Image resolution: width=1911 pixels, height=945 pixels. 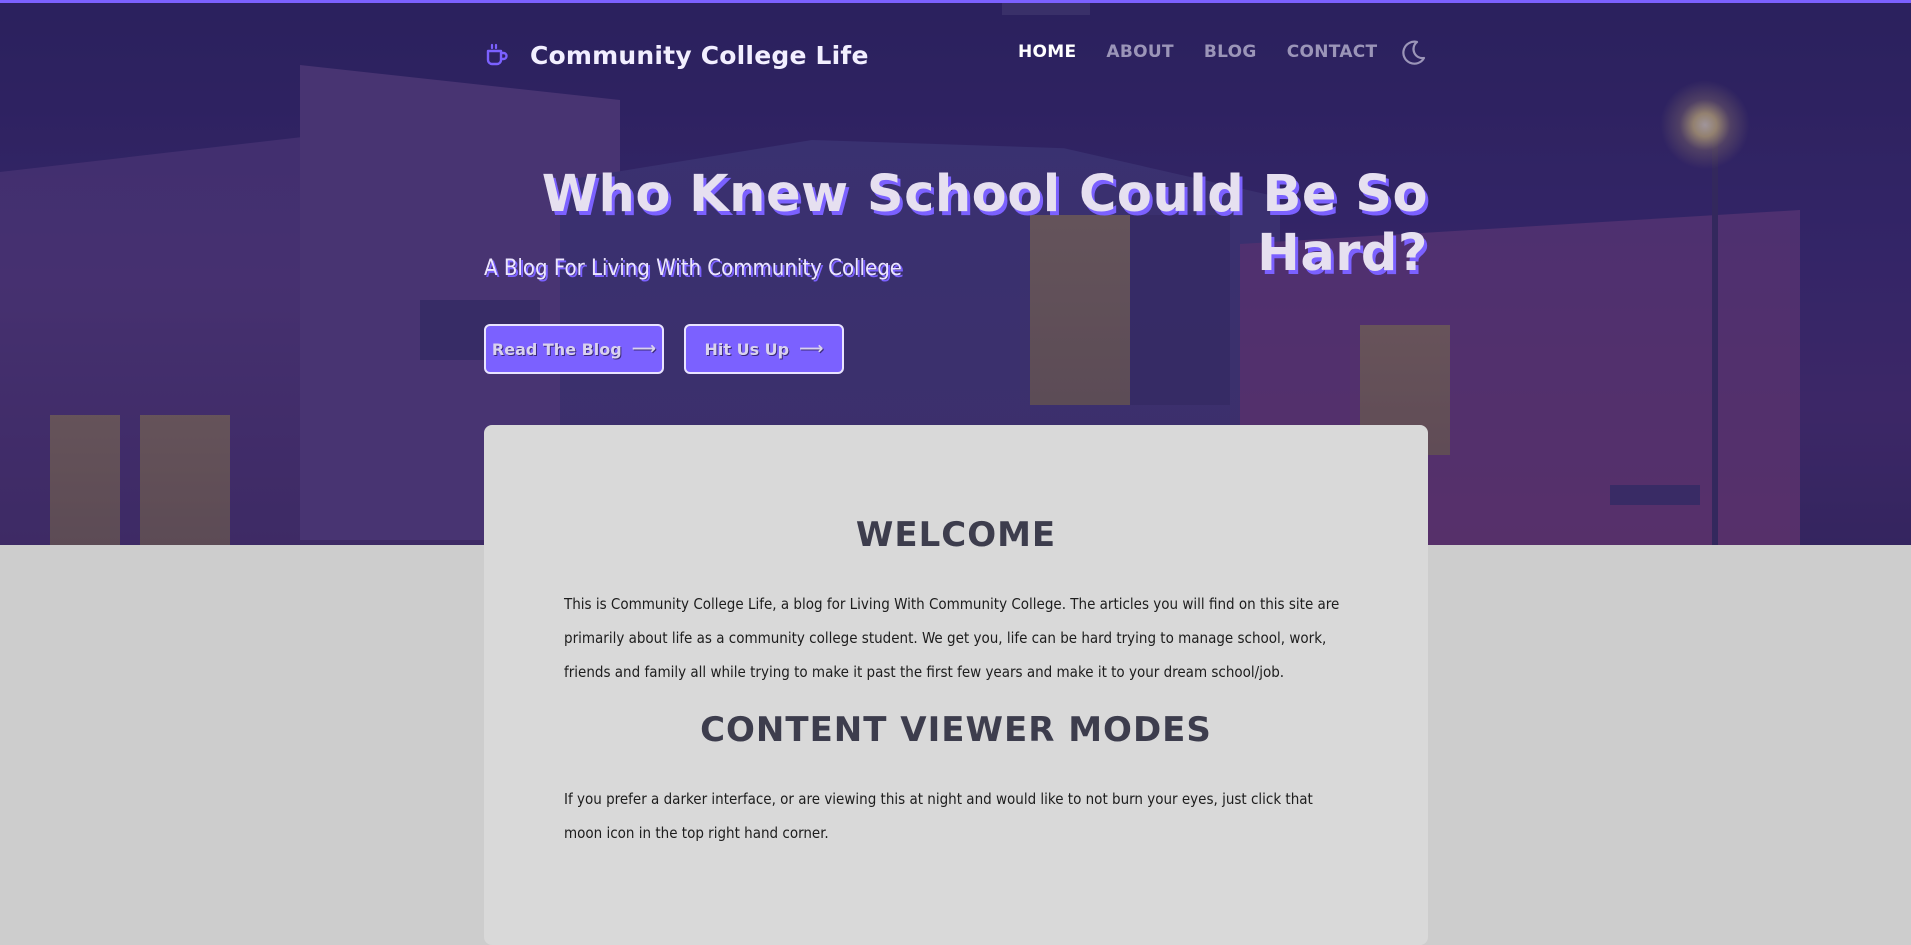 What do you see at coordinates (1046, 9) in the screenshot?
I see `active-nav-indicator` at bounding box center [1046, 9].